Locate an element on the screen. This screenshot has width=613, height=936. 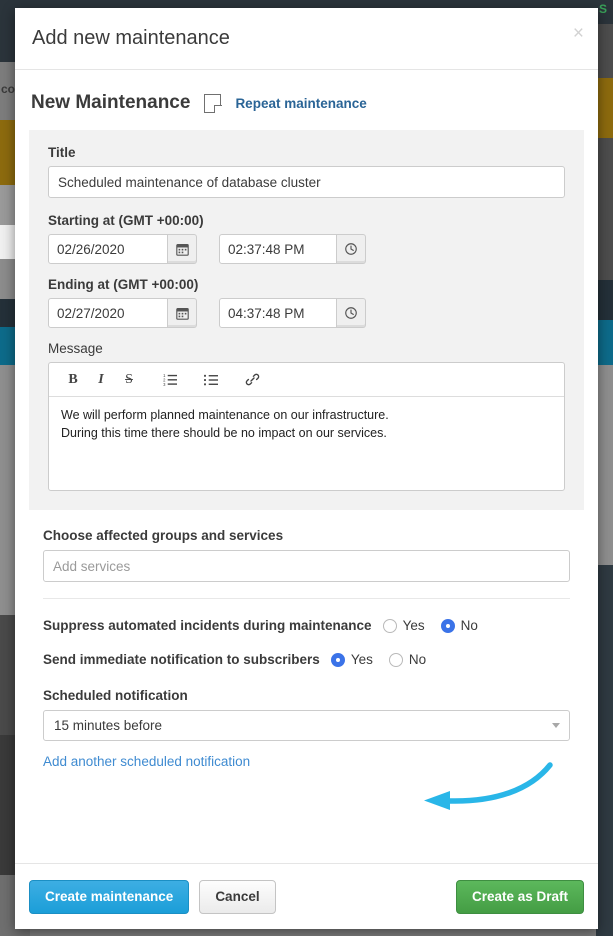
unordered-list-icon is located at coordinates (211, 380).